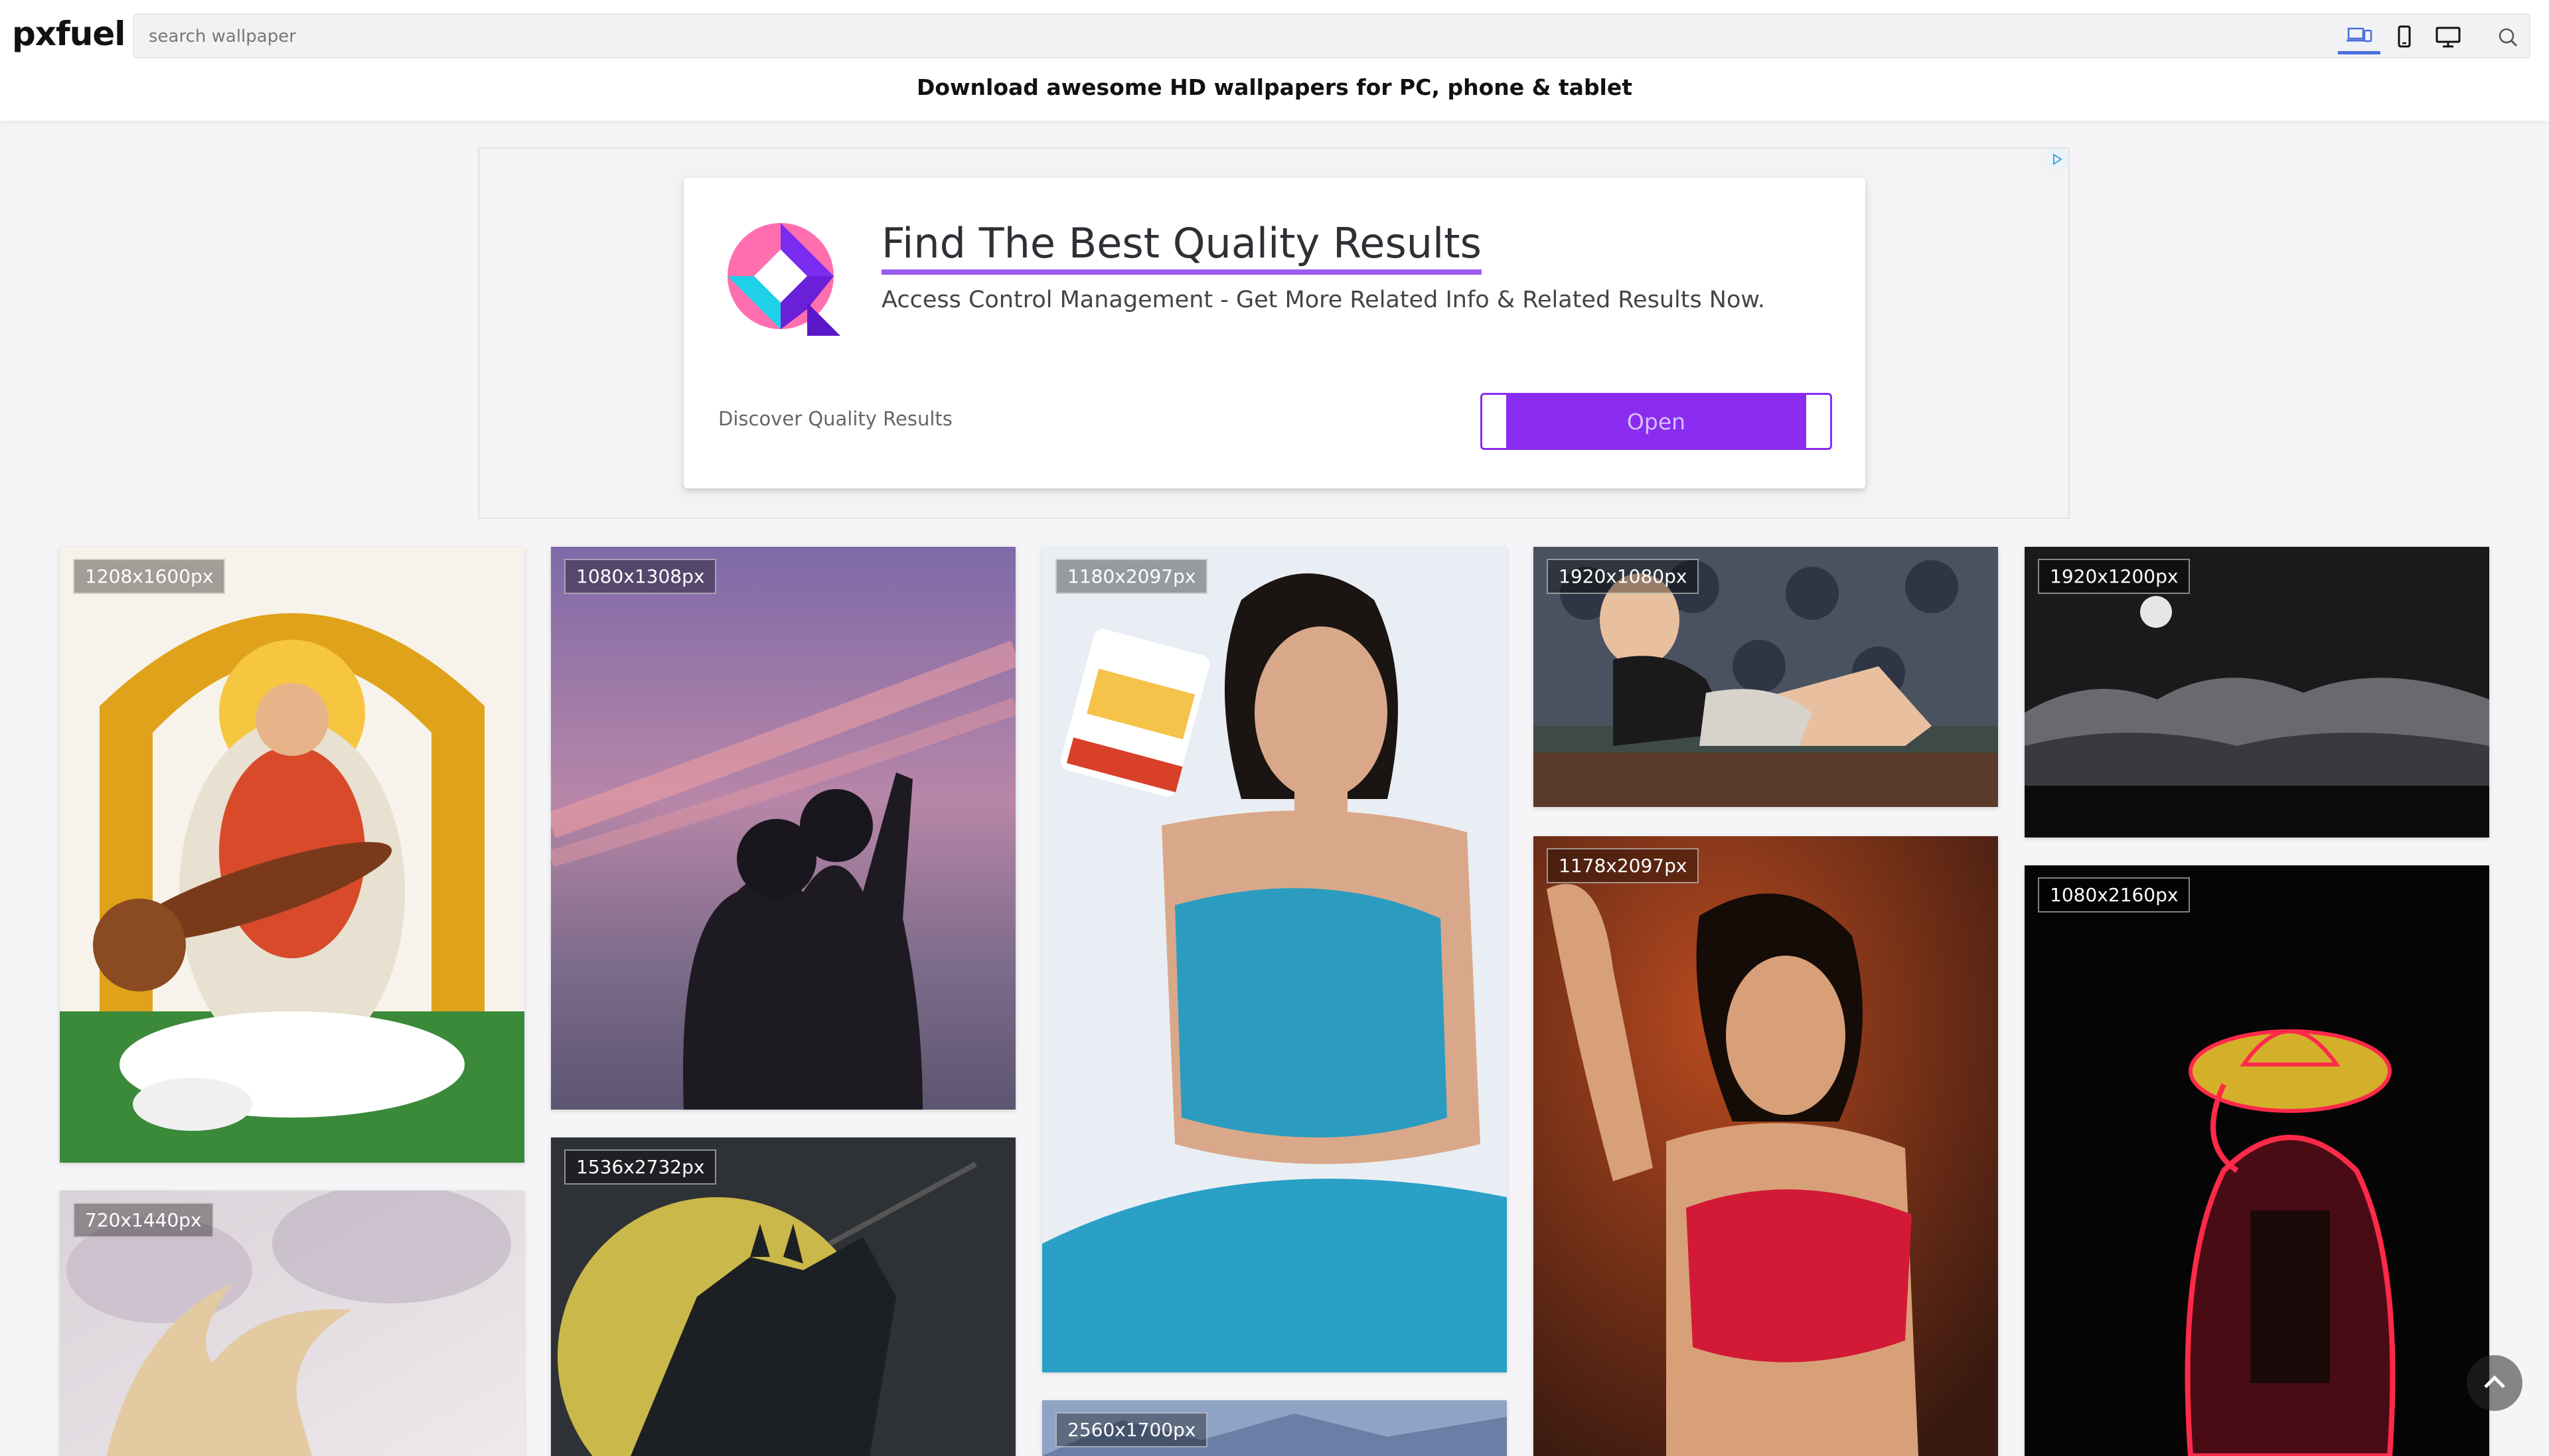 This screenshot has height=1456, width=2549. Describe the element at coordinates (1244, 36) in the screenshot. I see `search-input` at that location.